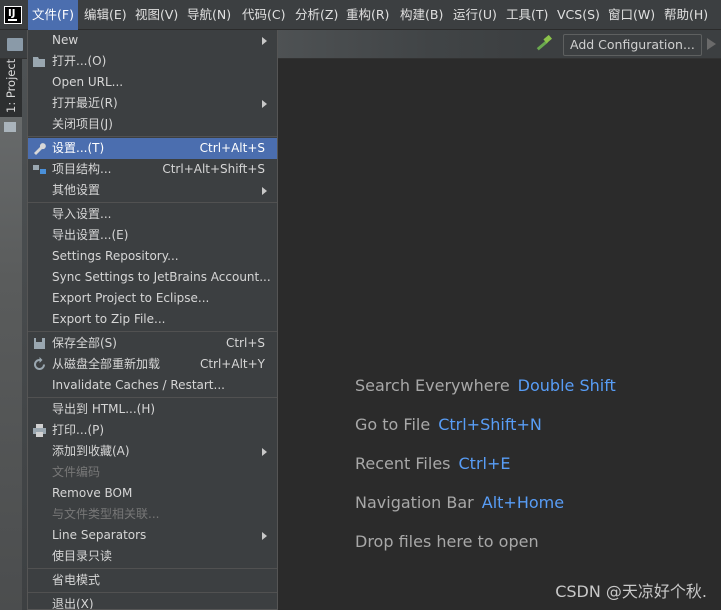  Describe the element at coordinates (152, 190) in the screenshot. I see `menu-item-other-settings: 其他设置` at that location.